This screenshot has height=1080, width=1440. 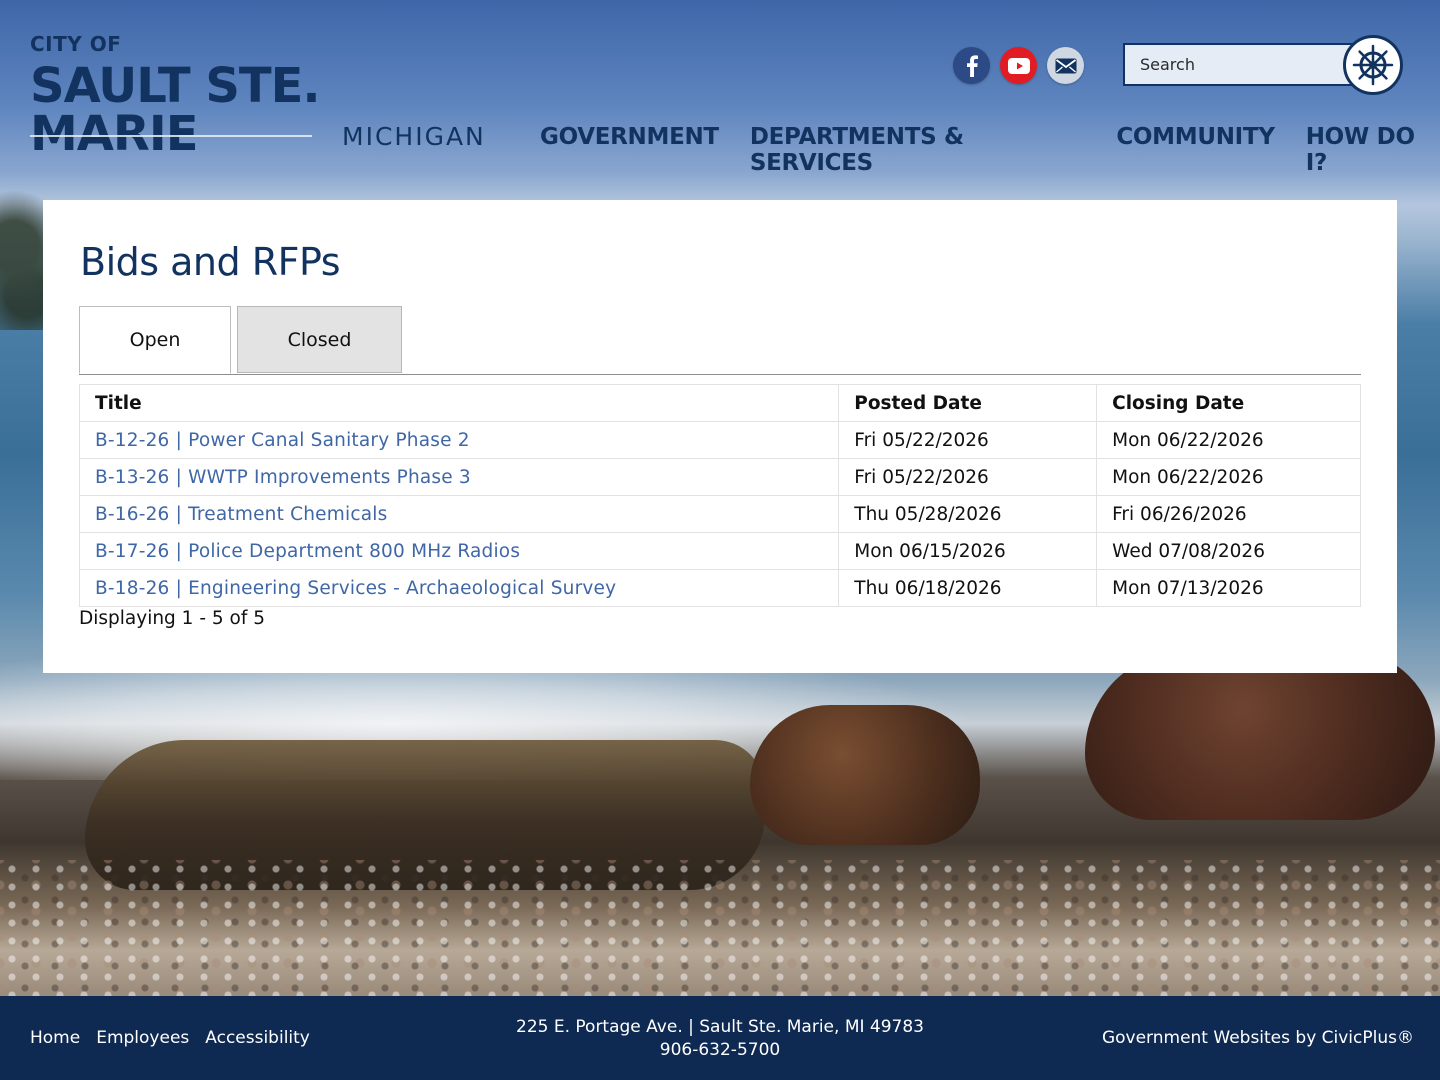 I want to click on youtube-icon, so click(x=1018, y=65).